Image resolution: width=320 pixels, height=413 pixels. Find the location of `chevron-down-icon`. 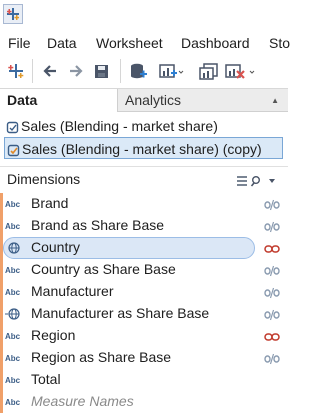

chevron-down-icon is located at coordinates (272, 181).